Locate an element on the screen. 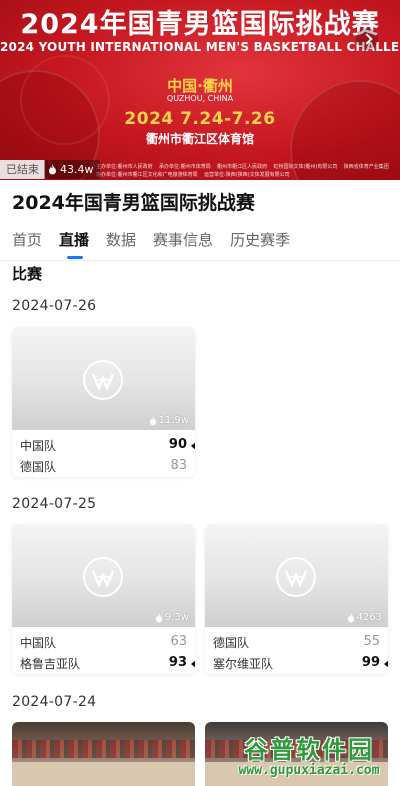 This screenshot has height=786, width=400. game-thumbnail: 9.3w is located at coordinates (103, 575).